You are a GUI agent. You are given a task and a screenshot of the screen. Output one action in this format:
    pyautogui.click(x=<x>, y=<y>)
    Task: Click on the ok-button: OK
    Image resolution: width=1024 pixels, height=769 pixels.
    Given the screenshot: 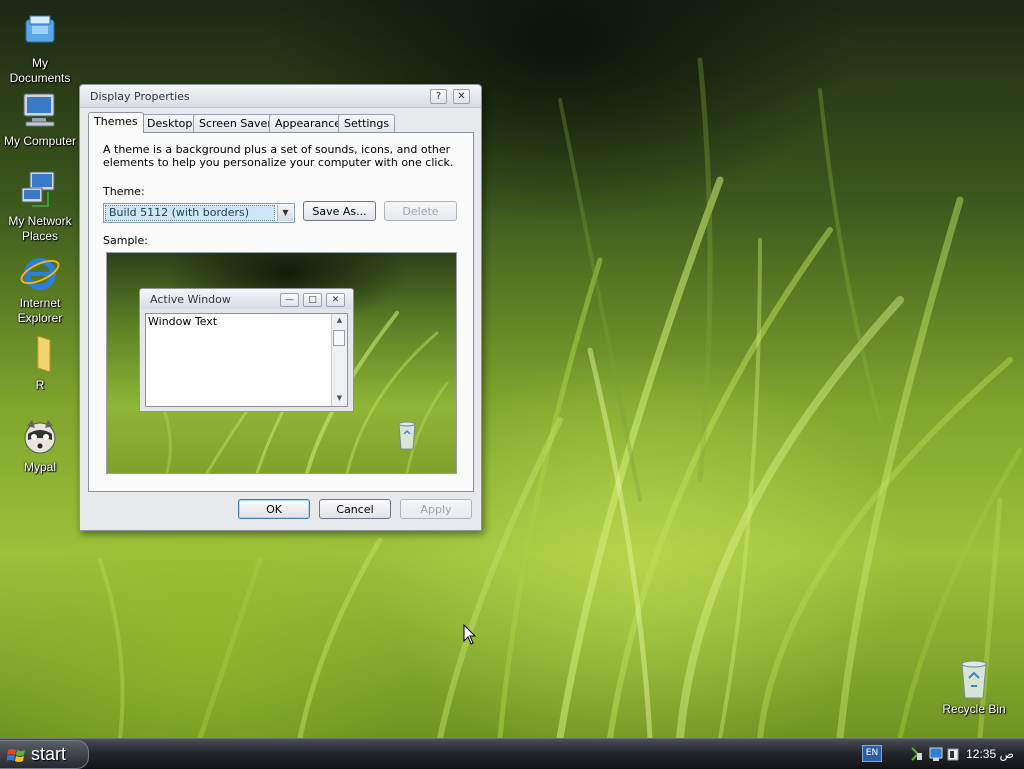 What is the action you would take?
    pyautogui.click(x=274, y=509)
    